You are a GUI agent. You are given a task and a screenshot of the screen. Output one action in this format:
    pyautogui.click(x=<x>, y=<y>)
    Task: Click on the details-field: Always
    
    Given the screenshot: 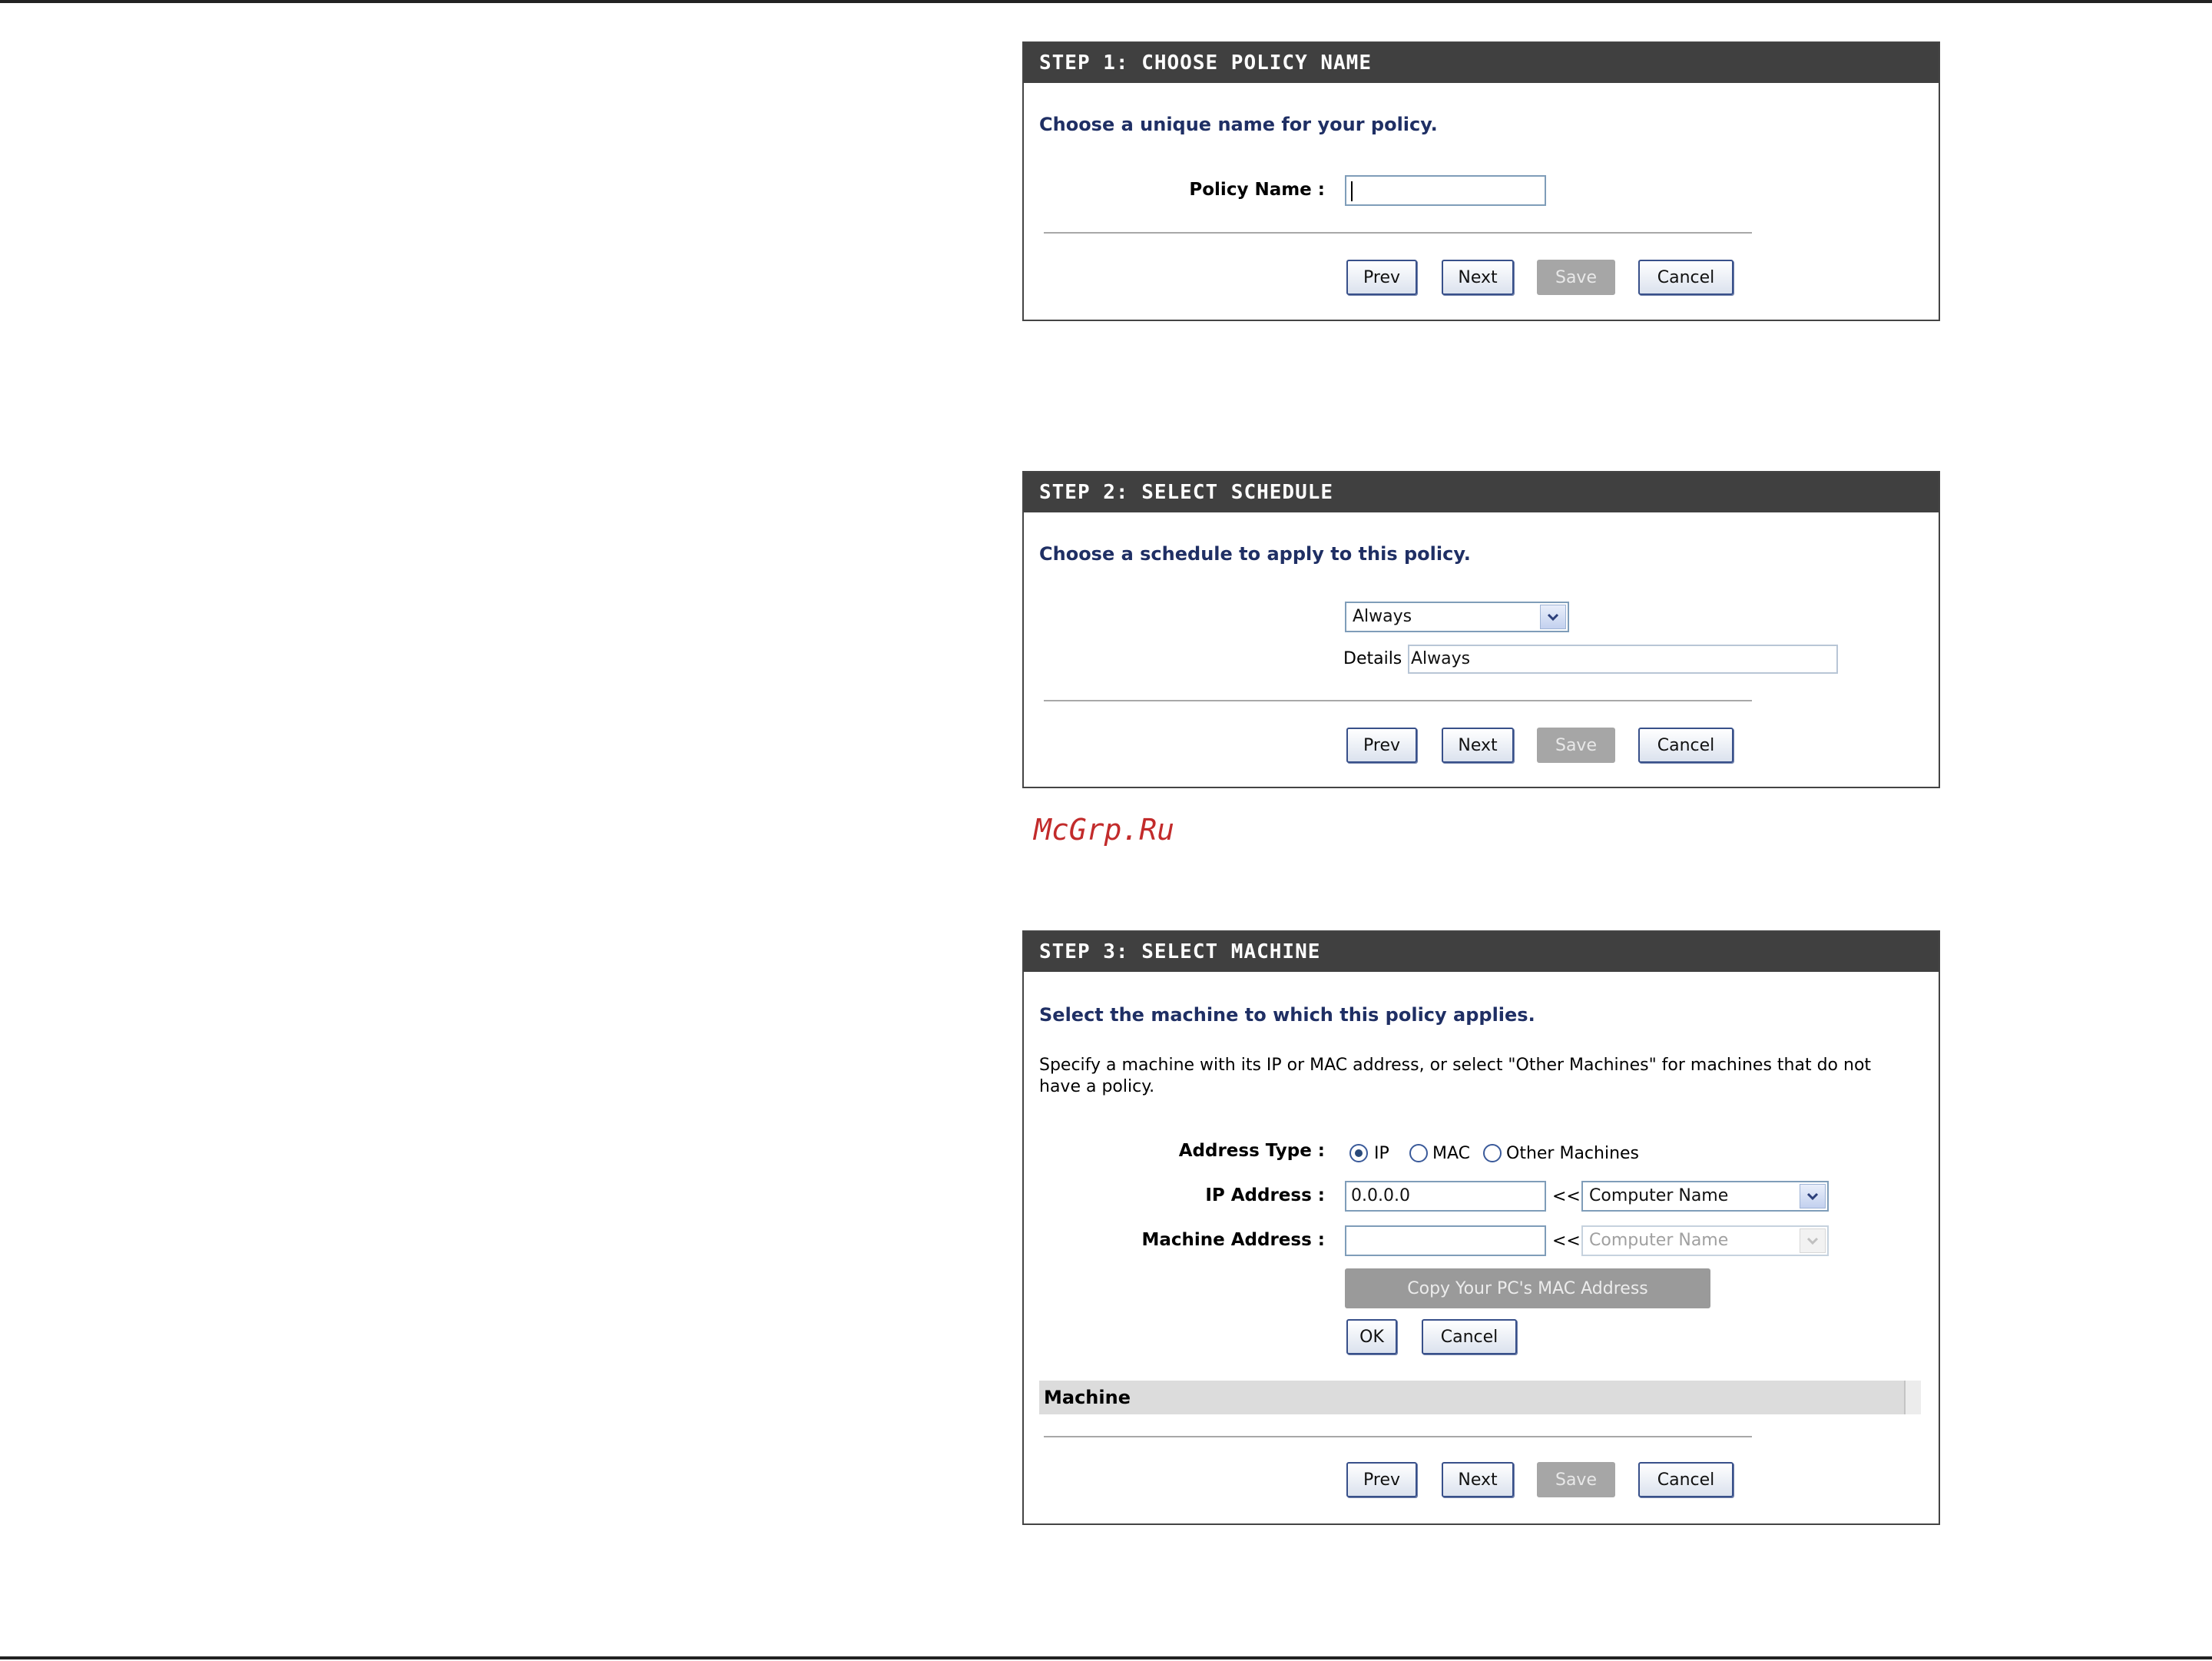 What is the action you would take?
    pyautogui.click(x=1623, y=659)
    